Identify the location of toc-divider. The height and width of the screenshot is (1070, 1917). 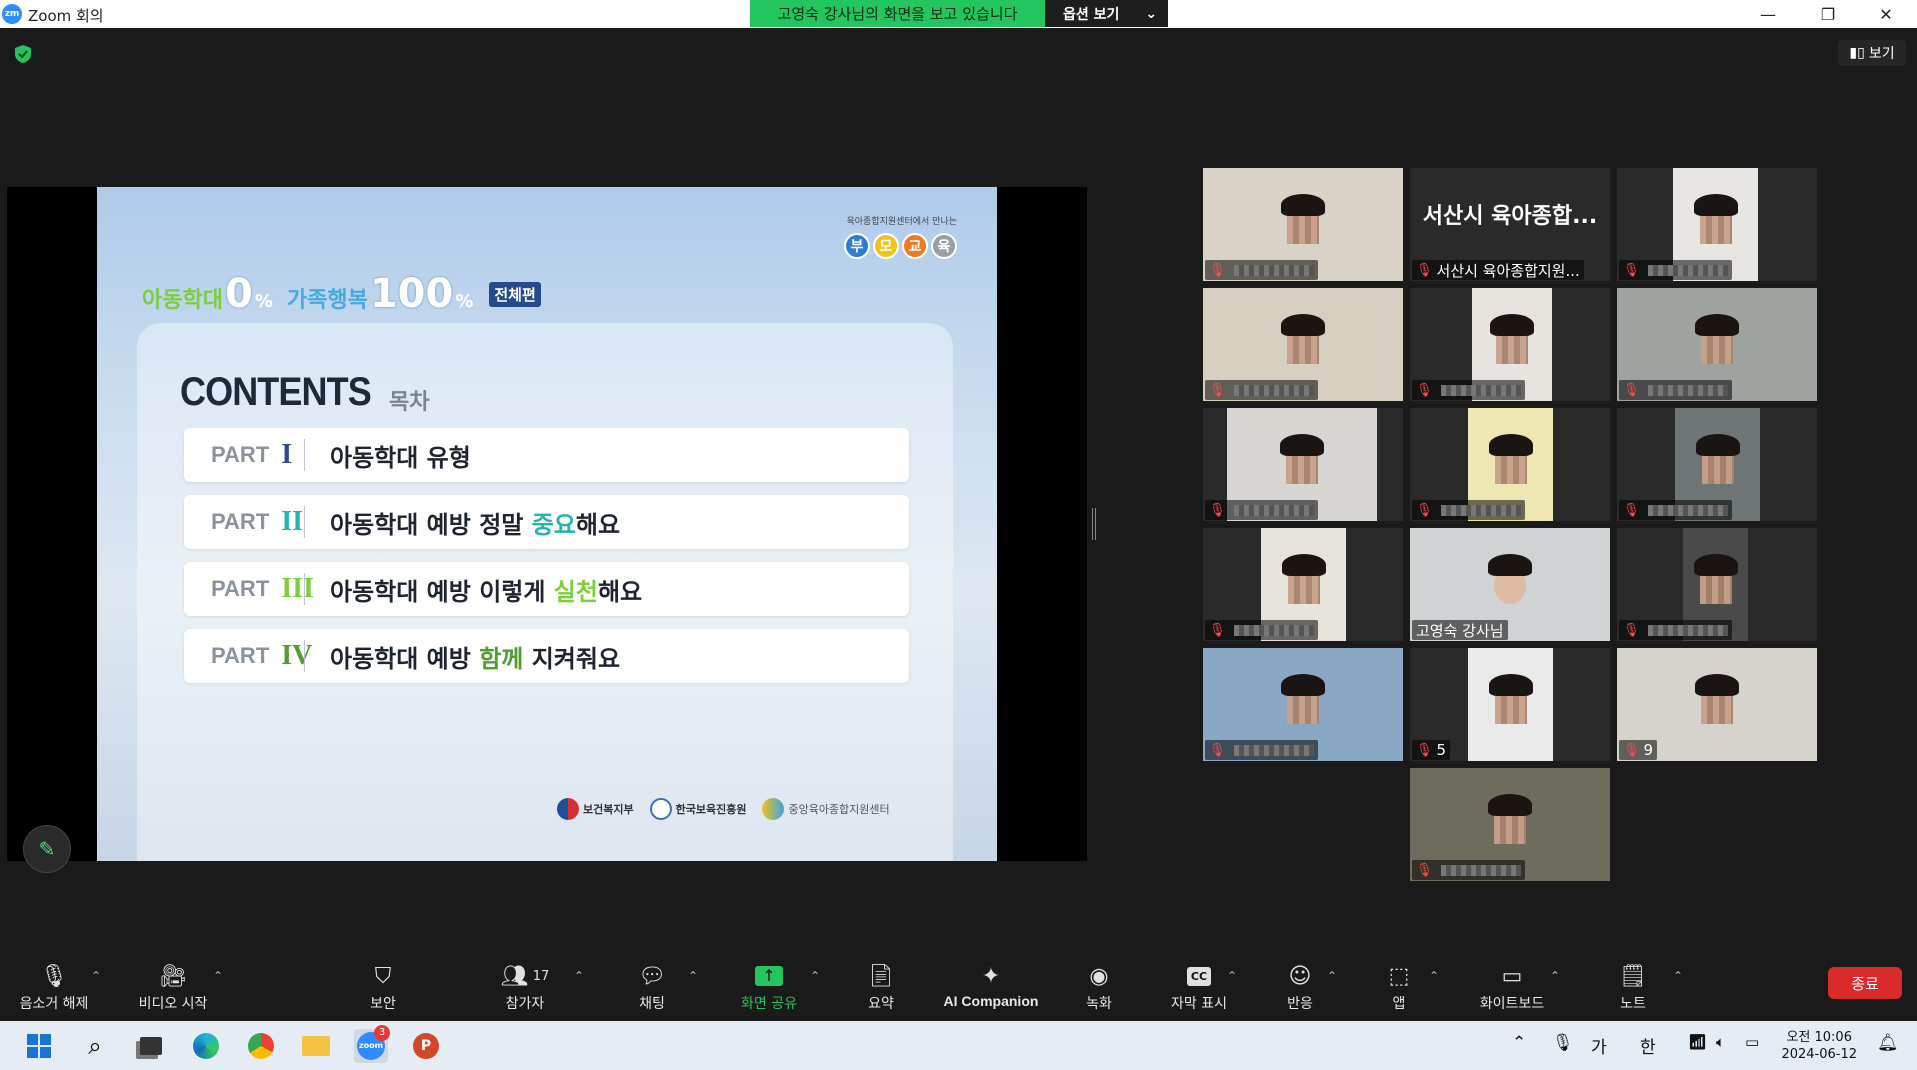
(304, 522).